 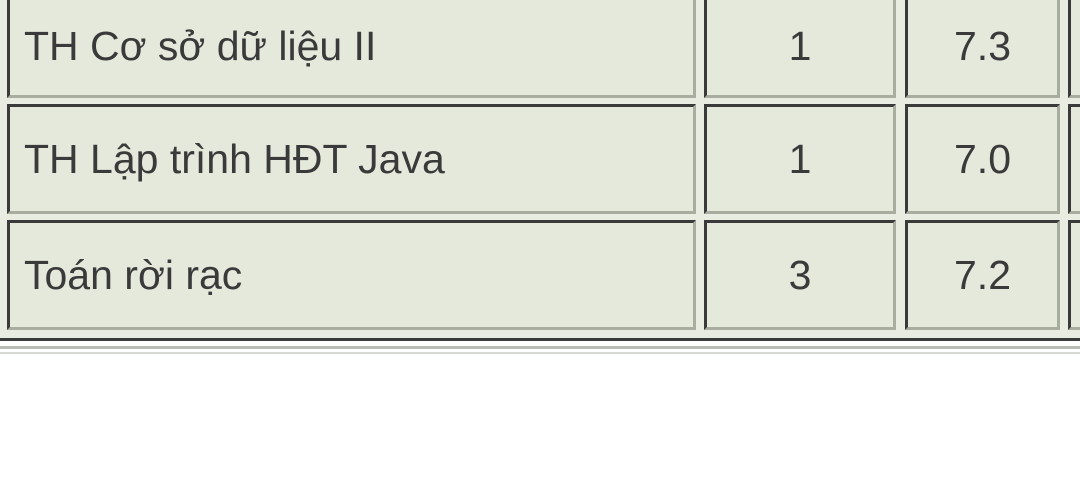 What do you see at coordinates (200, 45) in the screenshot?
I see `course-name: TH Cơ sở dữ liệu II` at bounding box center [200, 45].